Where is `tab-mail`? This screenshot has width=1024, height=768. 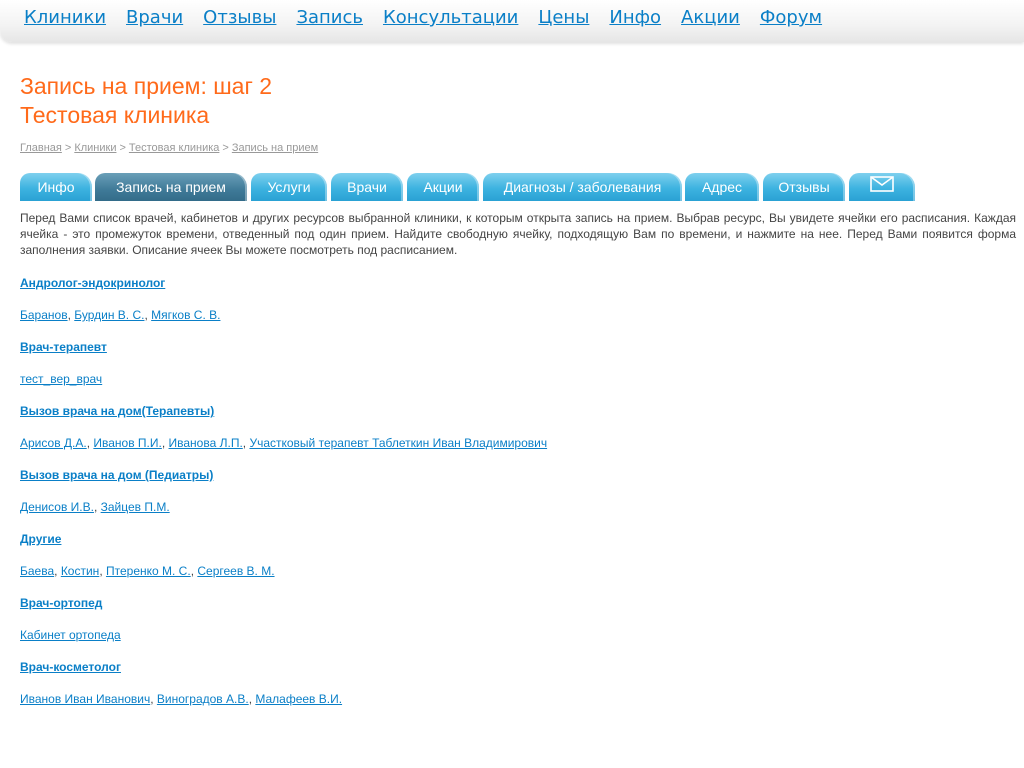 tab-mail is located at coordinates (882, 187).